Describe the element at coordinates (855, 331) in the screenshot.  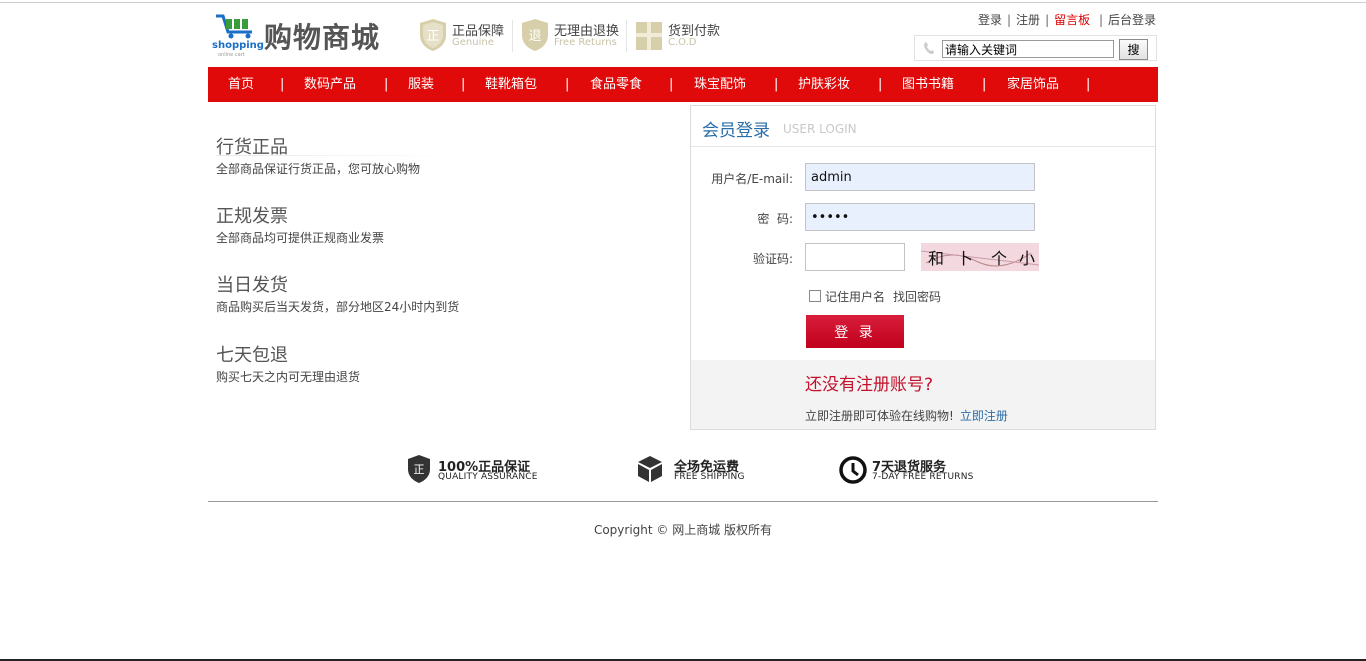
I see `login-button: 登 录` at that location.